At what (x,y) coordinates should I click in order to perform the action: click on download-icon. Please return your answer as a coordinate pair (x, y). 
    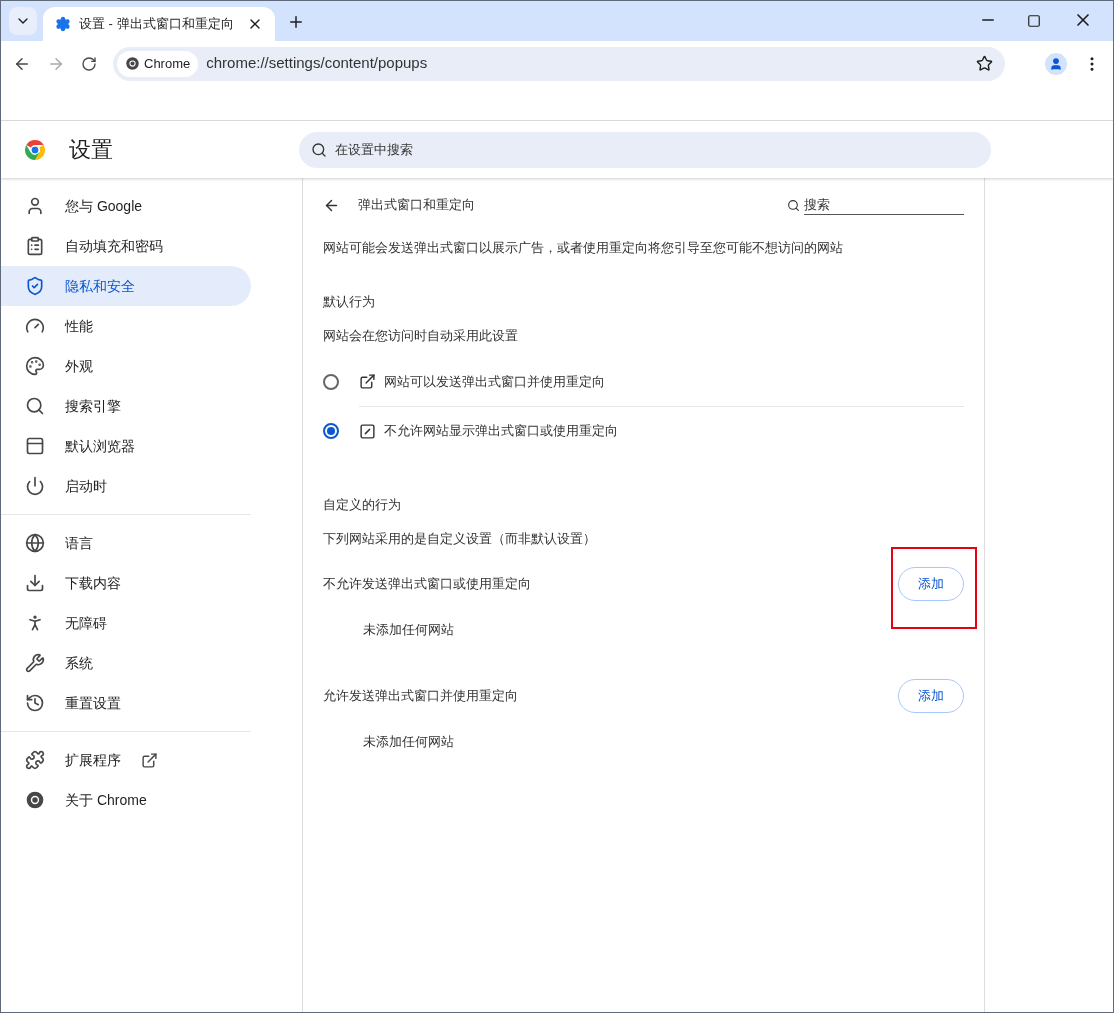
    Looking at the image, I should click on (35, 583).